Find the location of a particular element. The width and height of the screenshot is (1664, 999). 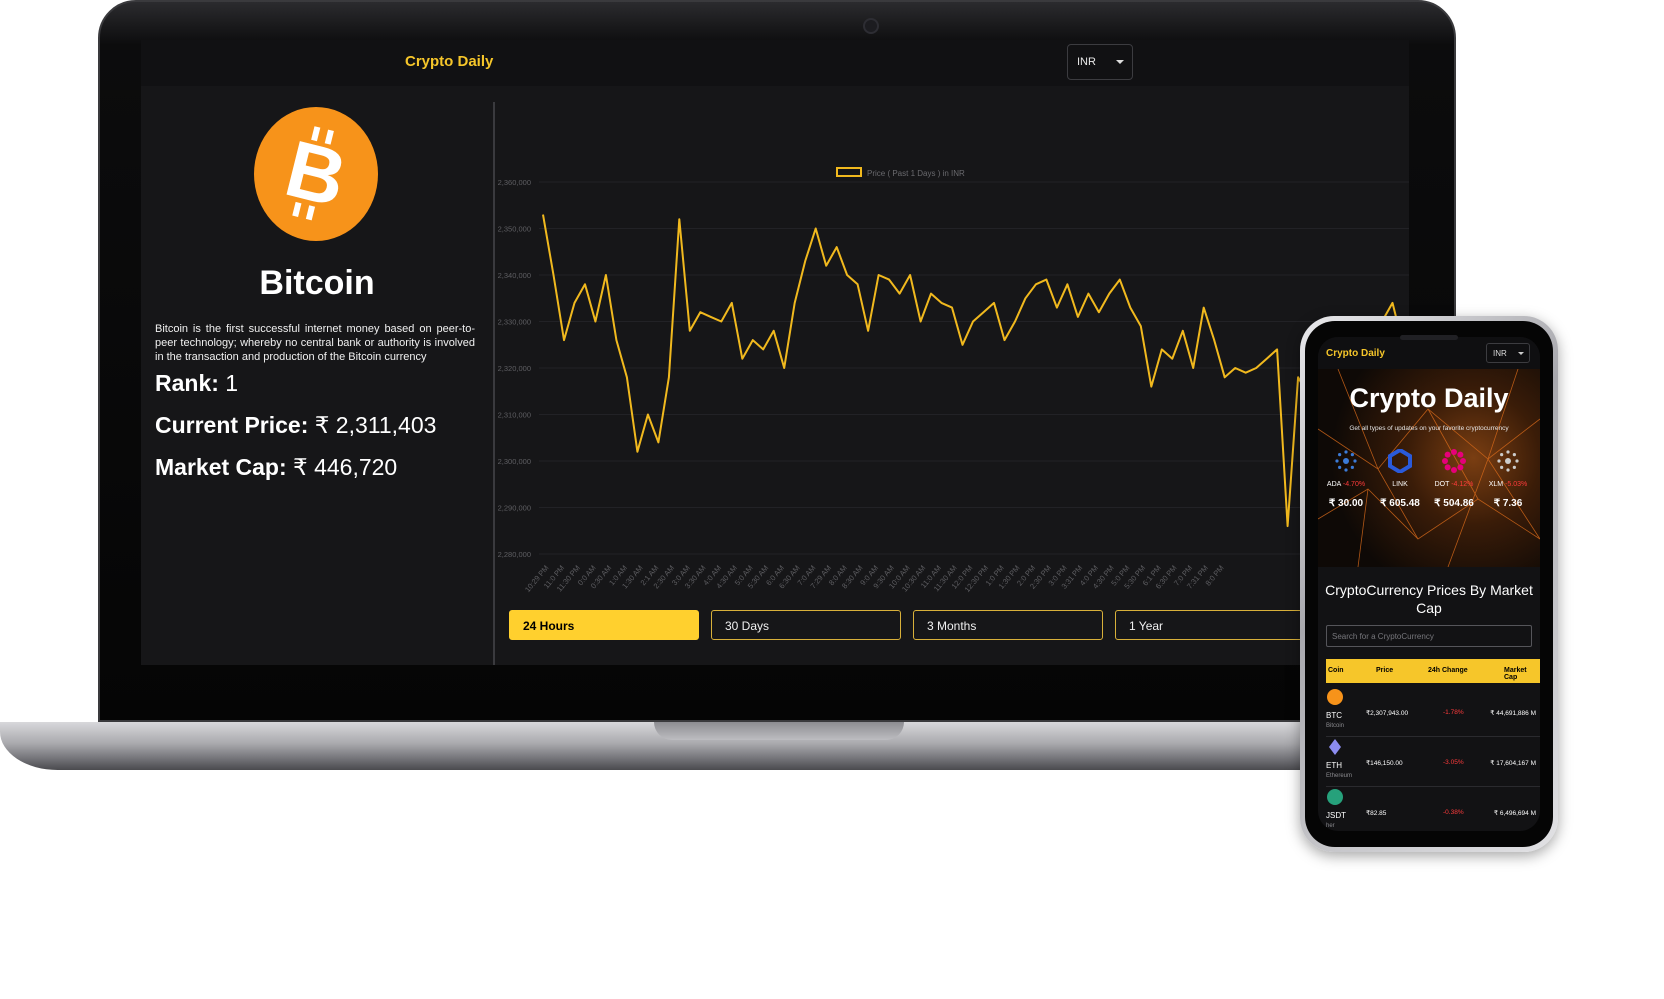

ethereum-icon is located at coordinates (1335, 747).